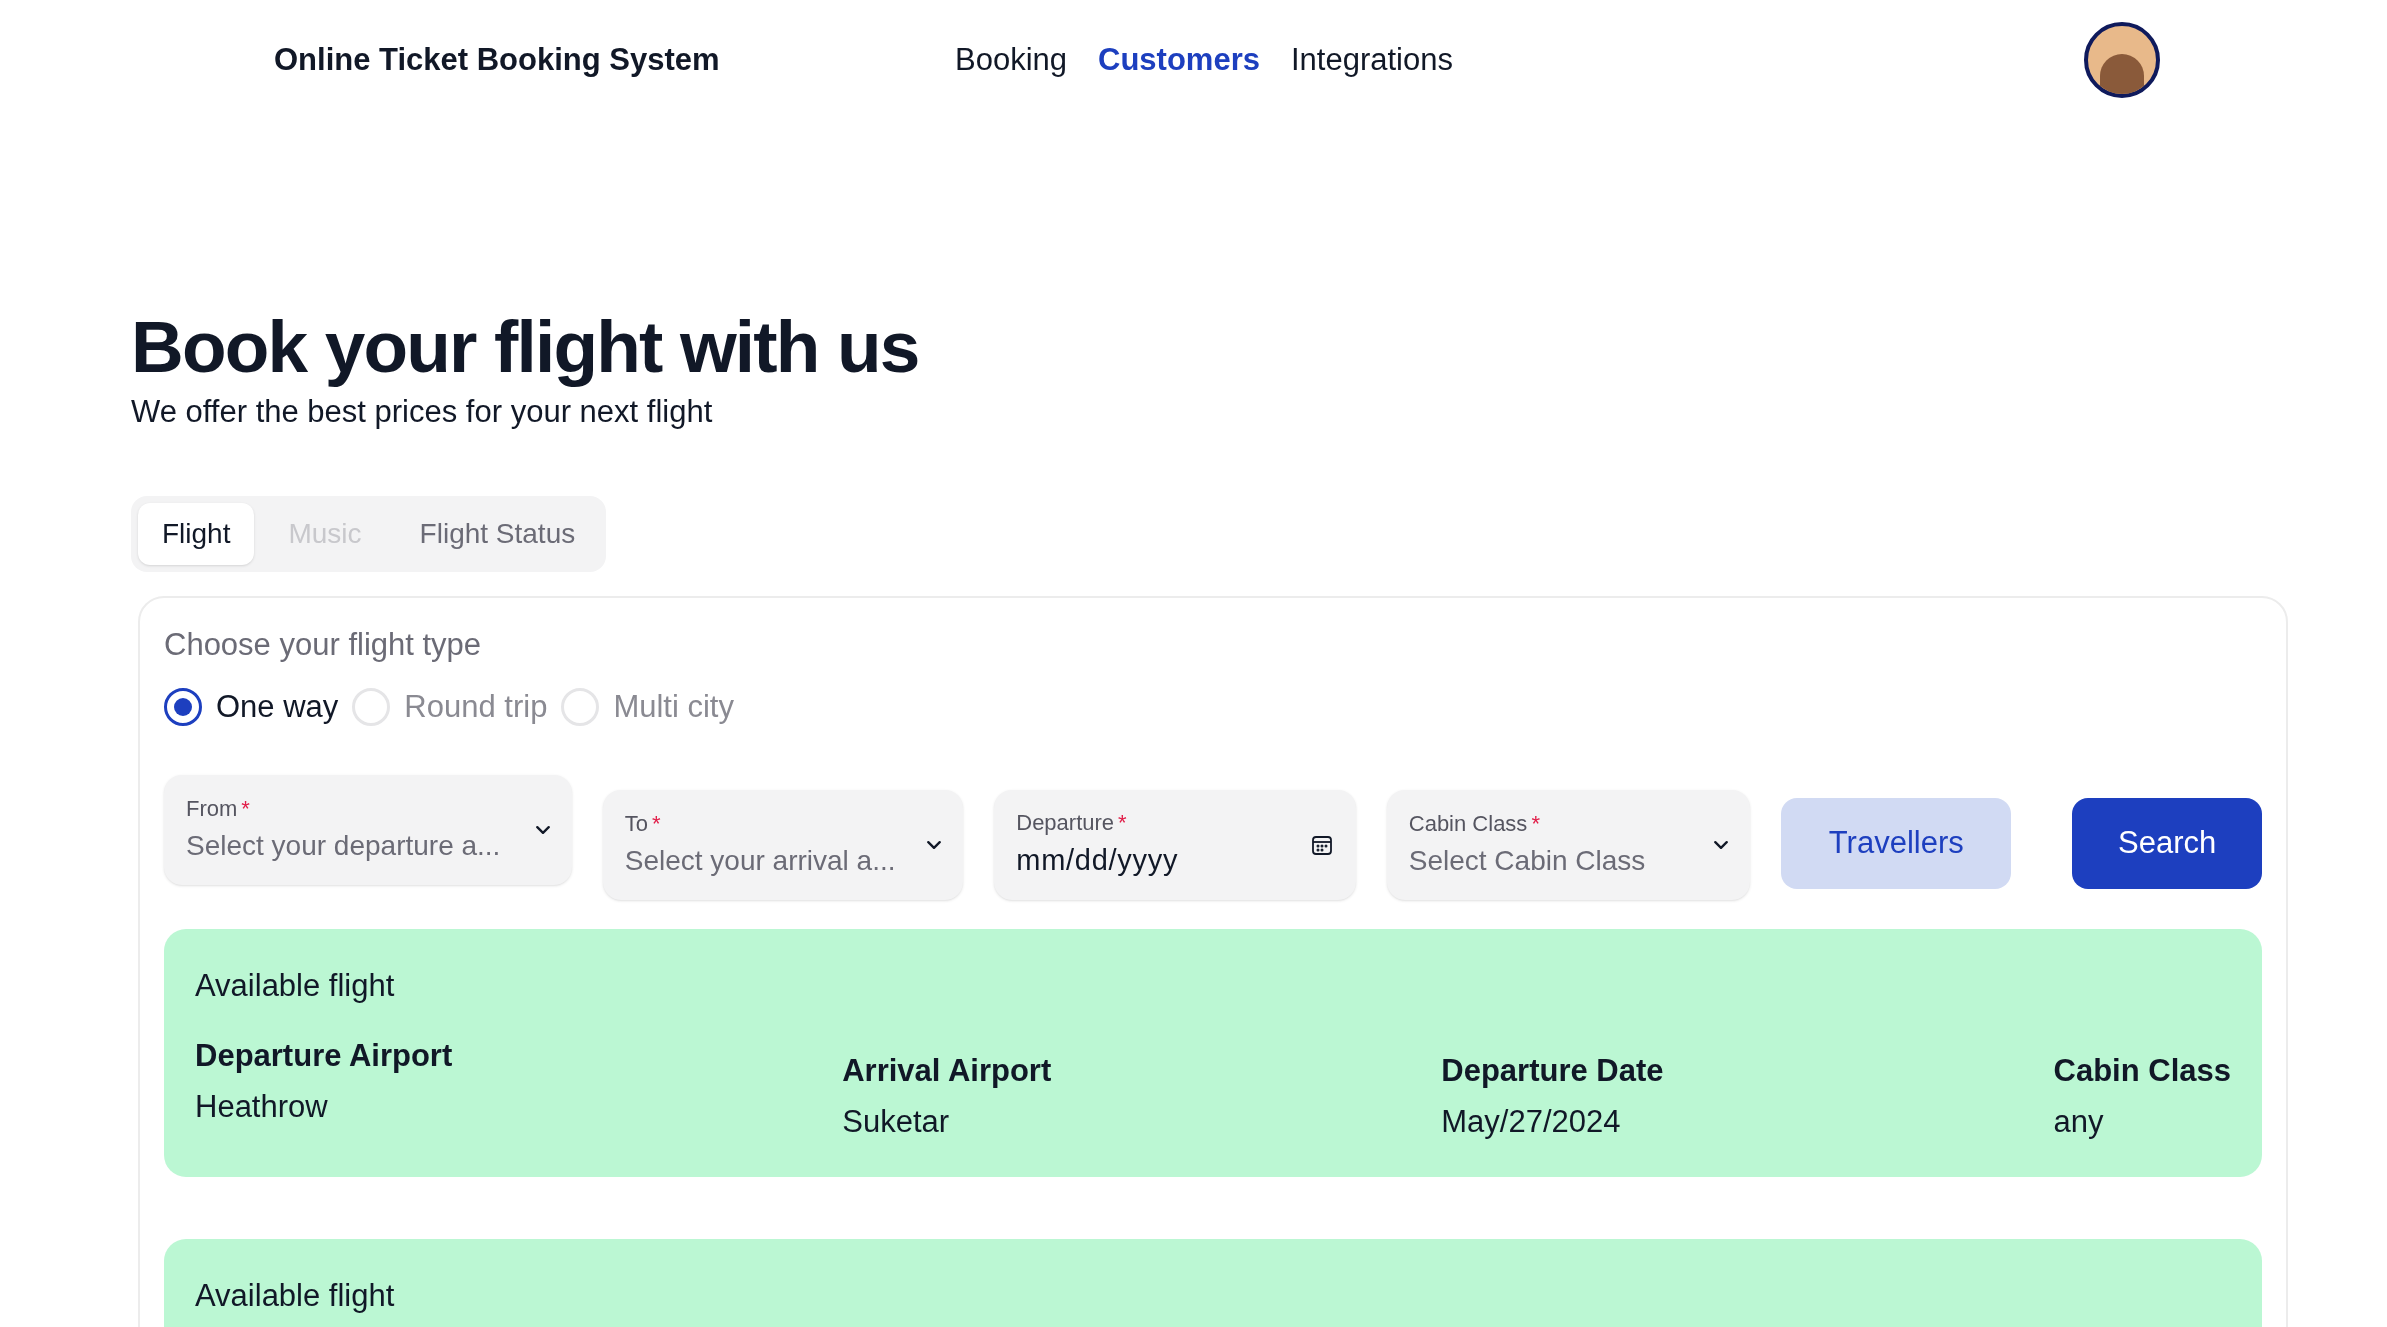 The width and height of the screenshot is (2387, 1327). I want to click on page-subtitle: We offer the best prices for your next flight, so click(422, 412).